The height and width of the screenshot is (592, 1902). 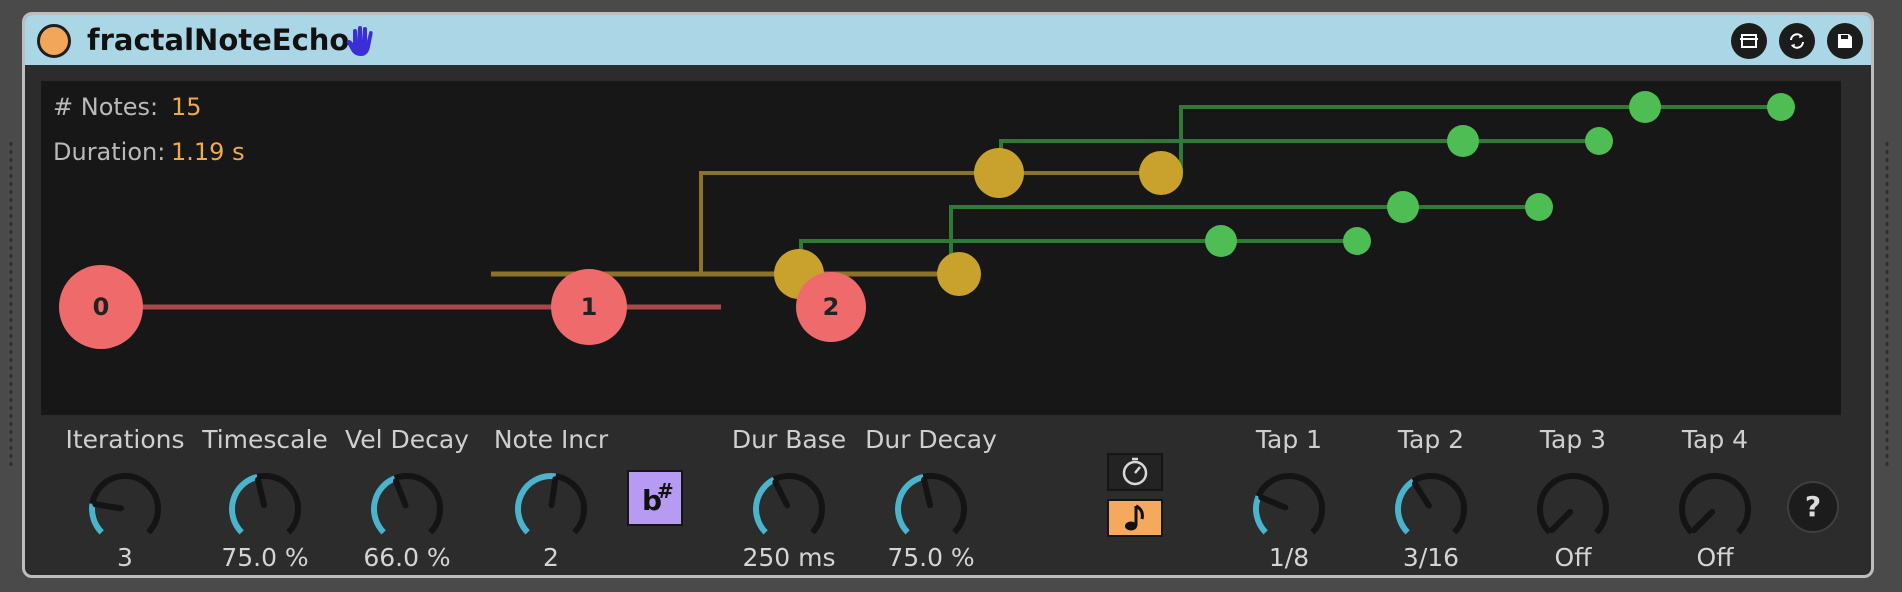 What do you see at coordinates (1289, 439) in the screenshot?
I see `control-label: Tap 1` at bounding box center [1289, 439].